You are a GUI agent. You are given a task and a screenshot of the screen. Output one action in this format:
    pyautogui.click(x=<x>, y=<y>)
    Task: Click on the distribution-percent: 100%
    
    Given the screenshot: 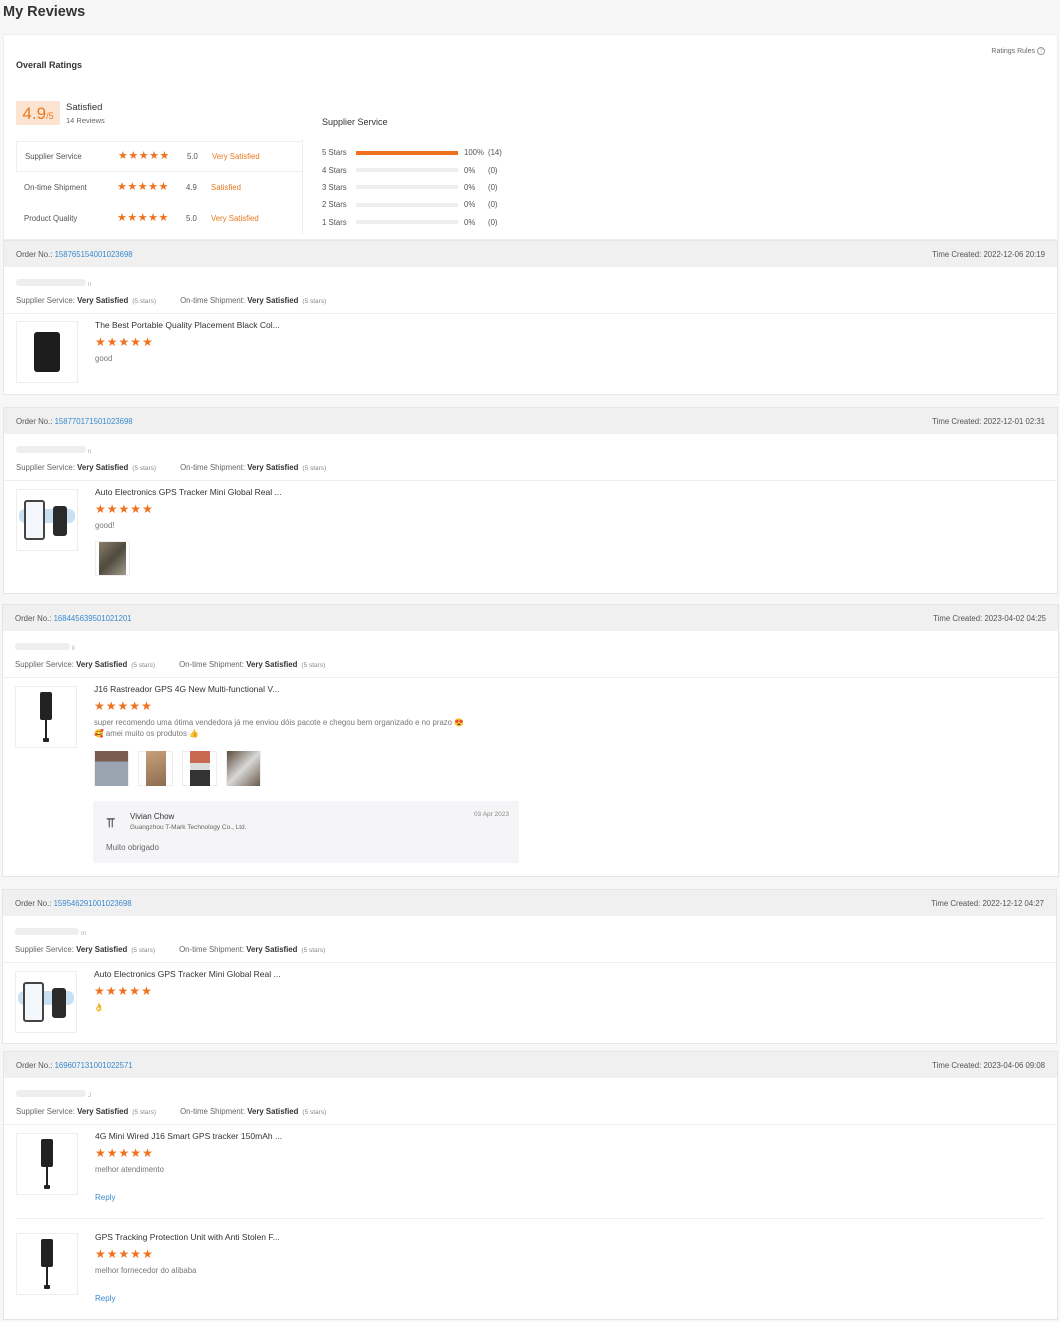 What is the action you would take?
    pyautogui.click(x=474, y=153)
    